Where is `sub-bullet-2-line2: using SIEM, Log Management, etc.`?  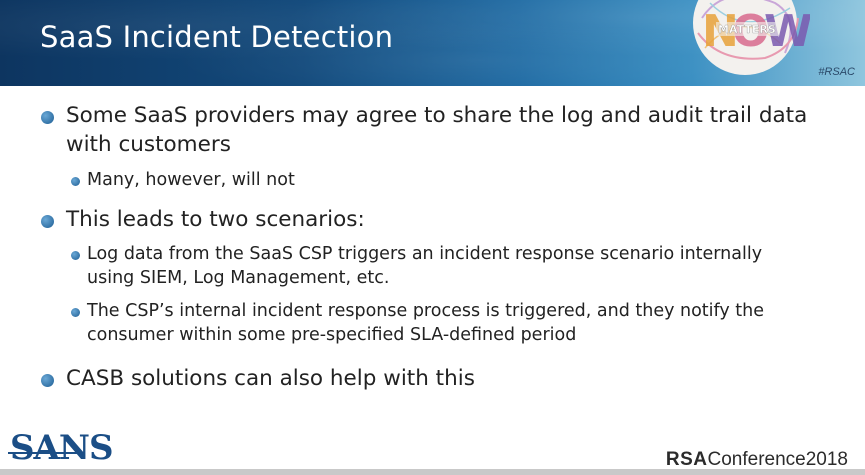 sub-bullet-2-line2: using SIEM, Log Management, etc. is located at coordinates (238, 278).